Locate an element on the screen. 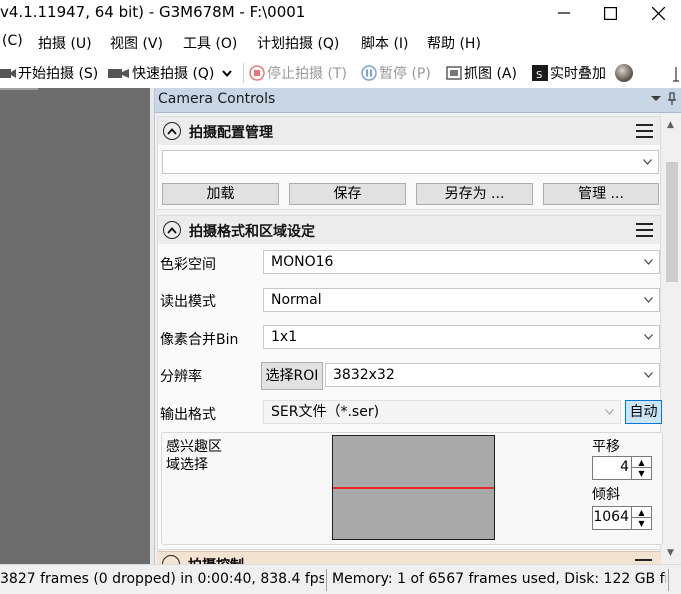 The image size is (681, 594). roi-label-line1: 感兴趣区 is located at coordinates (194, 447).